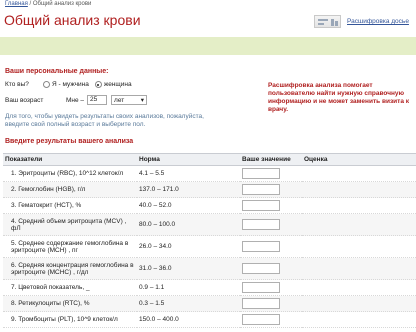 The image size is (416, 332). Describe the element at coordinates (188, 205) in the screenshot. I see `indicator-norm: 40.0 – 52.0` at that location.